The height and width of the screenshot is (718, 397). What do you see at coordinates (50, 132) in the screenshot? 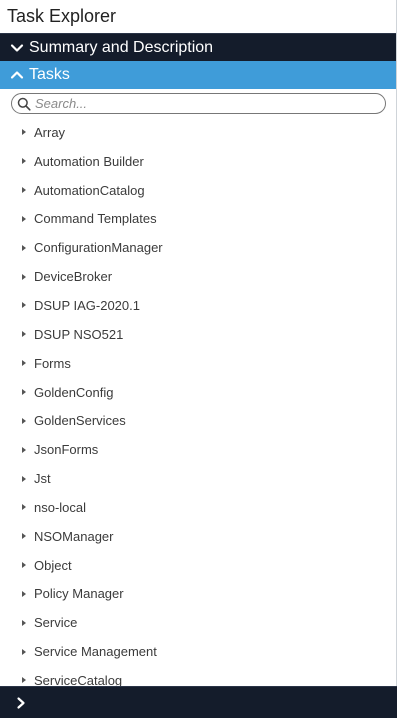
I see `task-item-label: Array` at bounding box center [50, 132].